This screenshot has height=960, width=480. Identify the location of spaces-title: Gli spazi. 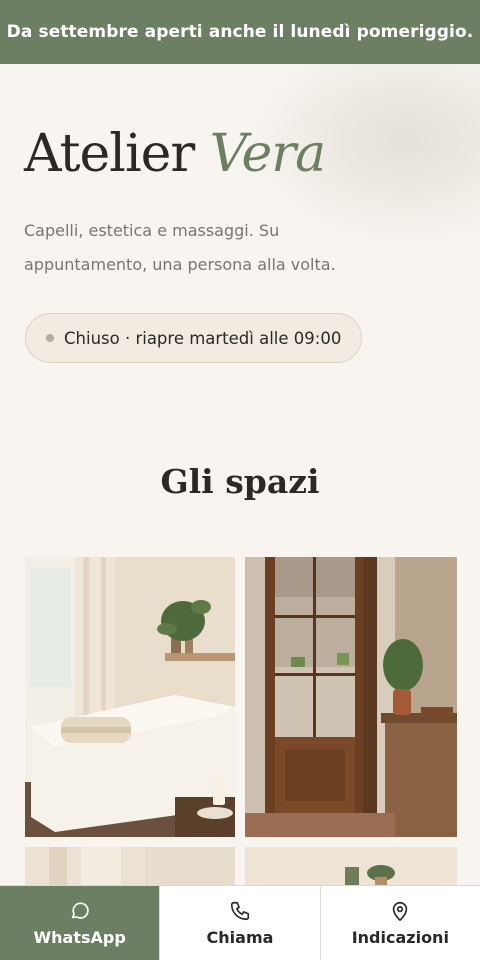
(240, 481).